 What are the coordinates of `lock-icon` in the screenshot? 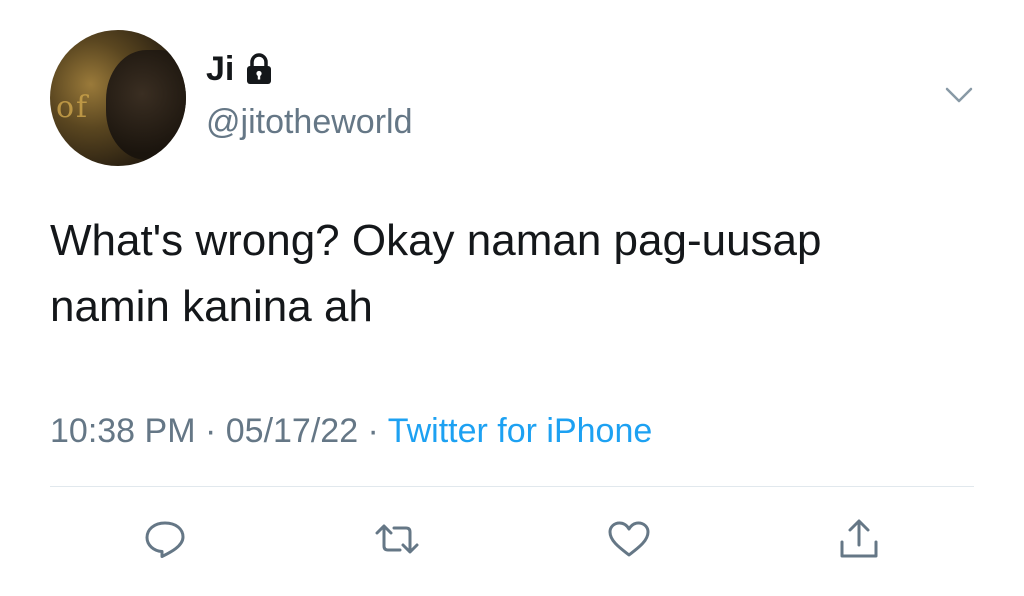 It's located at (259, 69).